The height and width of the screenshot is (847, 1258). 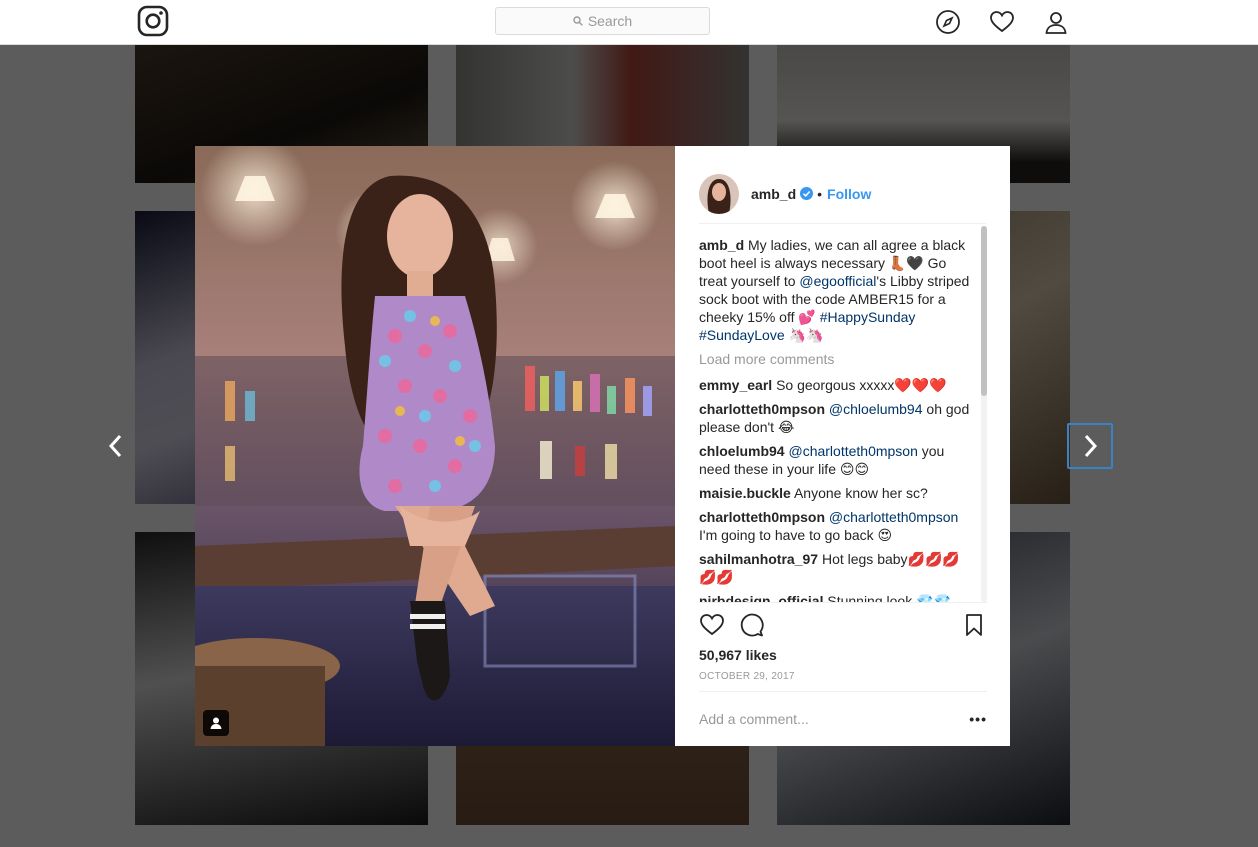 I want to click on follow-button: Follow, so click(x=849, y=194).